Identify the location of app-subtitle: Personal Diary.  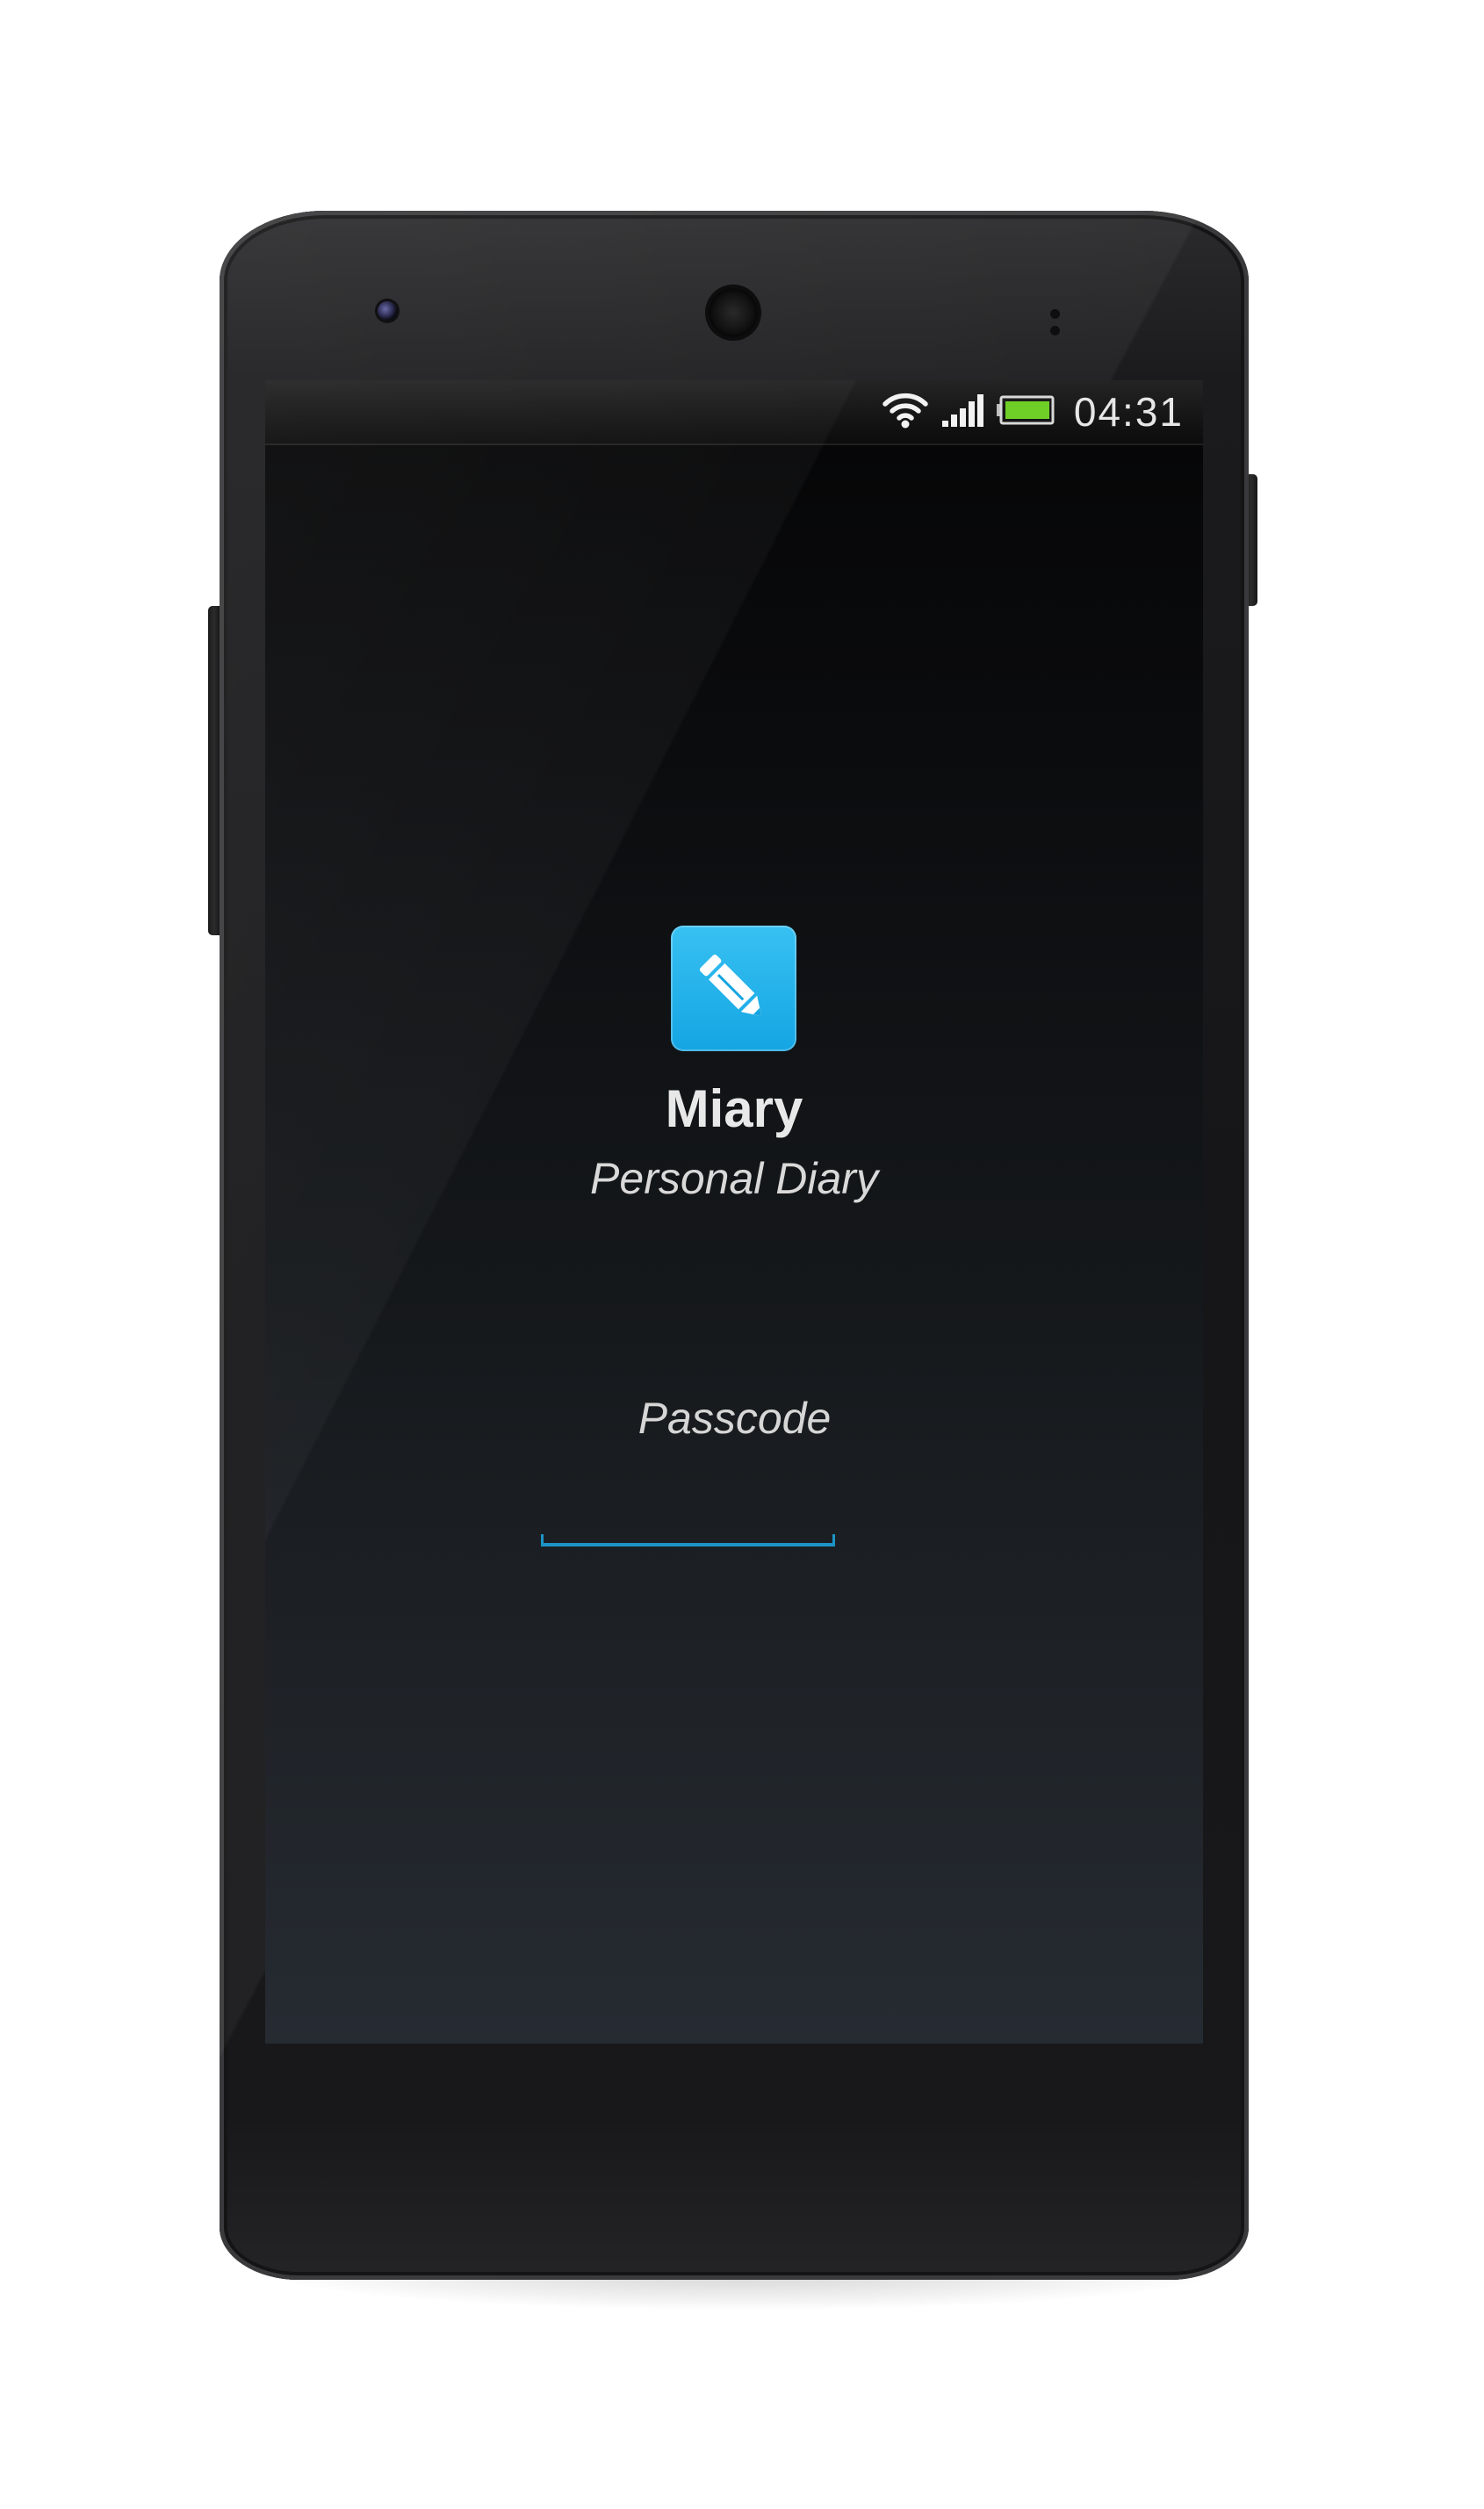
(734, 1178).